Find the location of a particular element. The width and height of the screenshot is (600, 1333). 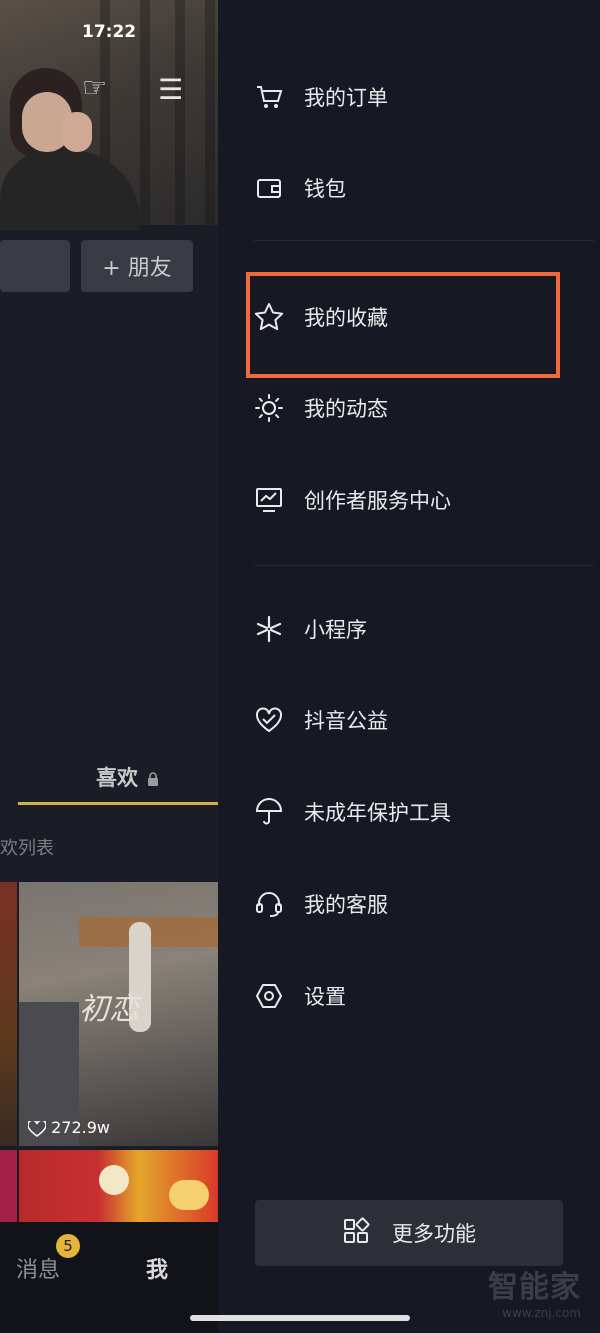

menu-item-orders: 我的订单 is located at coordinates (321, 97).